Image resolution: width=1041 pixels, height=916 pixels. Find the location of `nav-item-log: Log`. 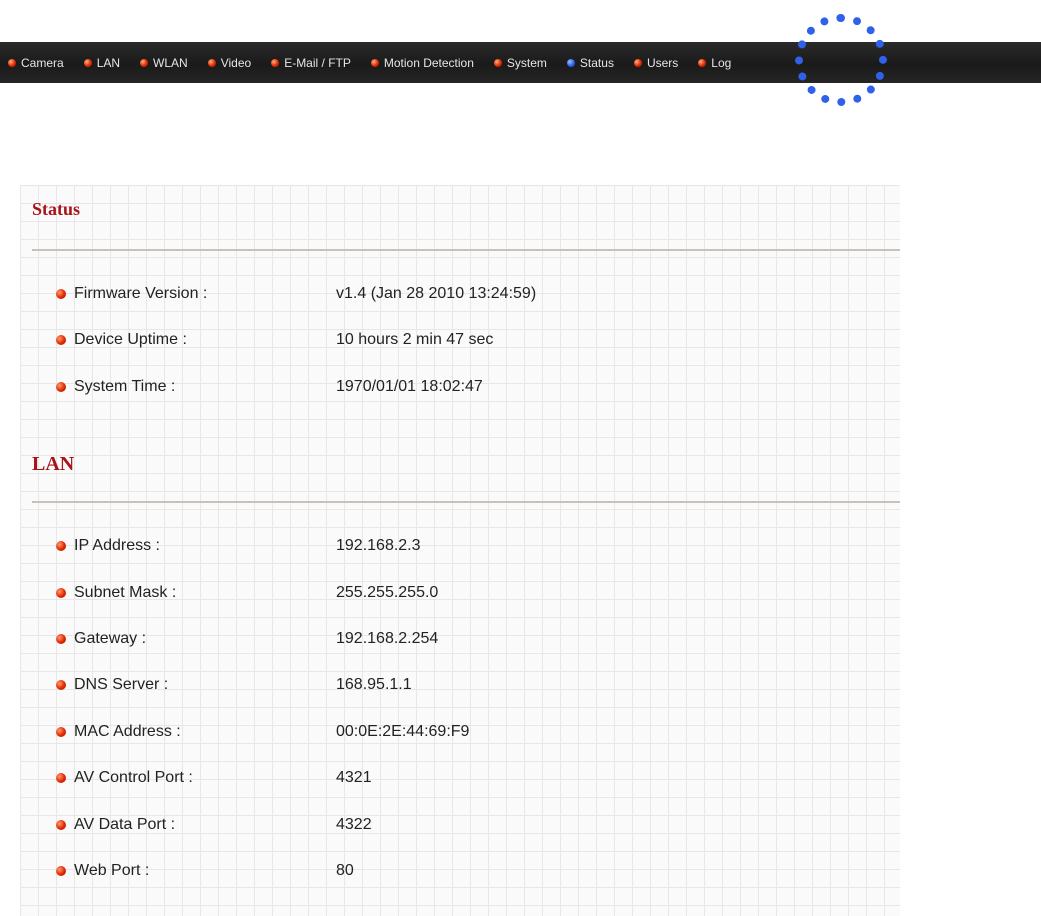

nav-item-log: Log is located at coordinates (714, 63).